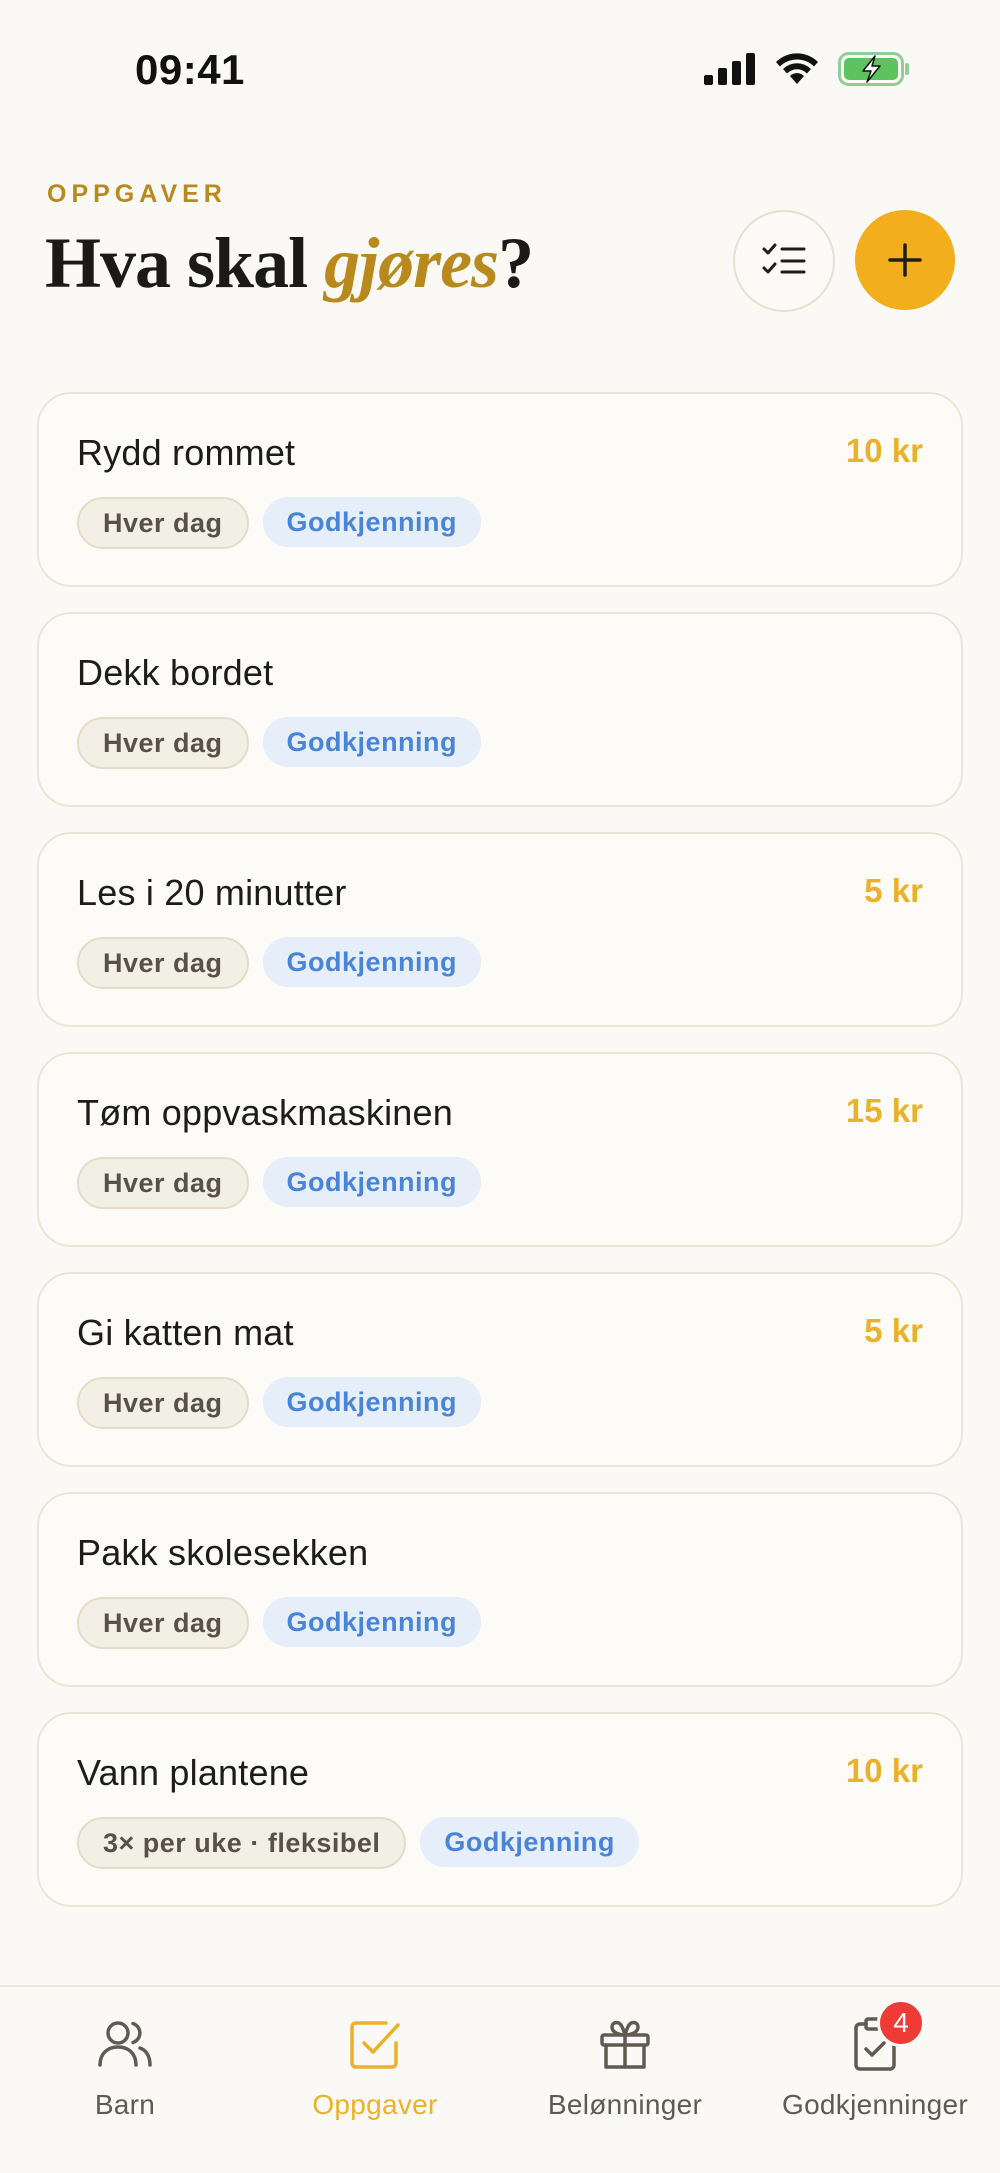 The height and width of the screenshot is (2173, 1000). I want to click on tab-label: Belønninger, so click(625, 2104).